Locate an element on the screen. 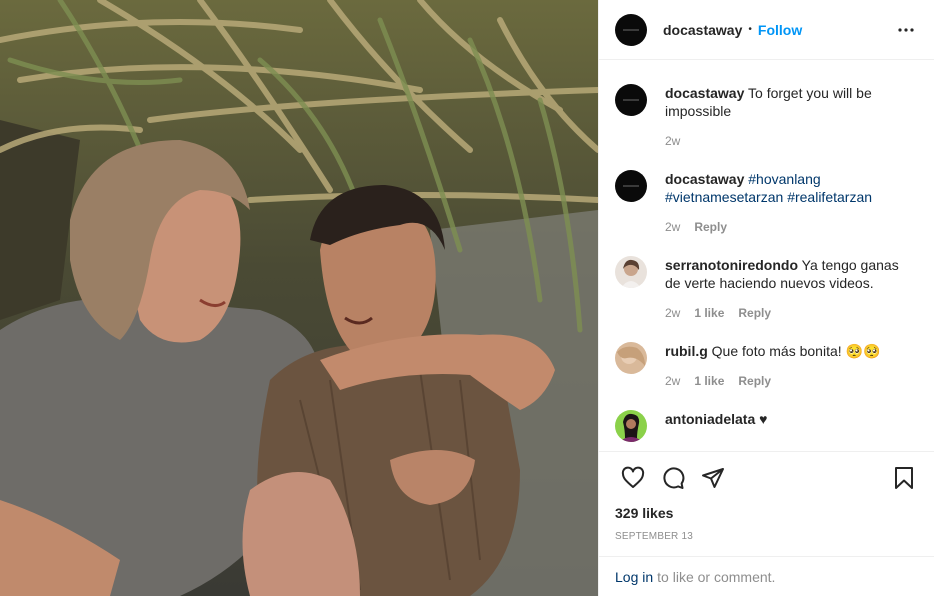 This screenshot has height=596, width=934. comment-username: antoniadelata is located at coordinates (710, 419).